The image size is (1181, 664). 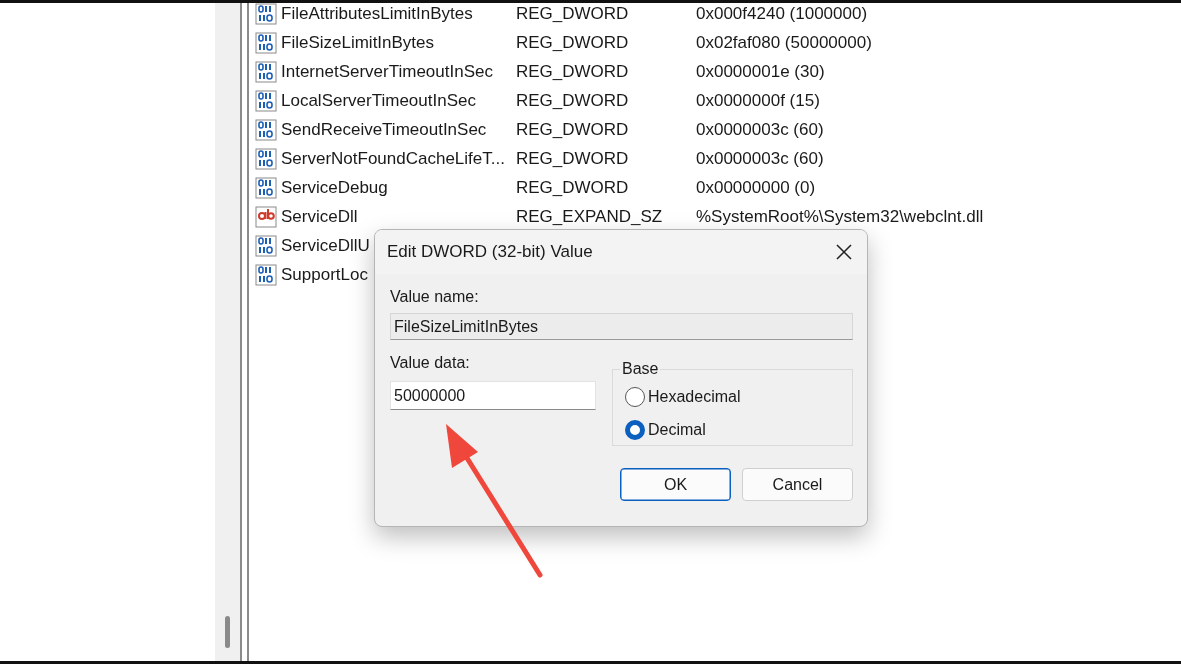 What do you see at coordinates (756, 187) in the screenshot?
I see `value-data: 0x00000000 (0)` at bounding box center [756, 187].